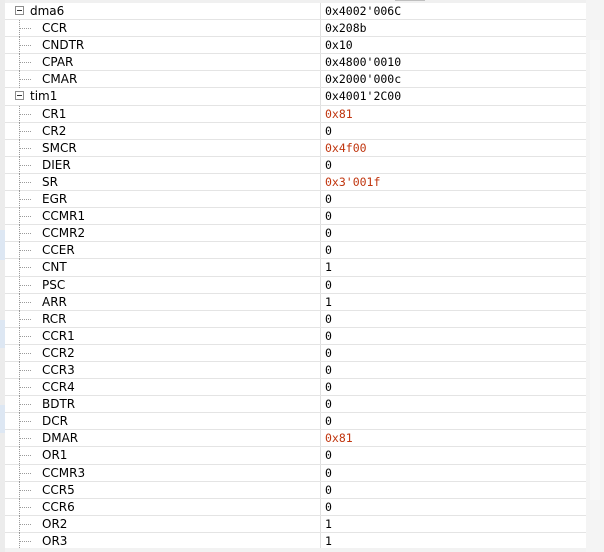  What do you see at coordinates (346, 148) in the screenshot?
I see `register-value: 0x4f00` at bounding box center [346, 148].